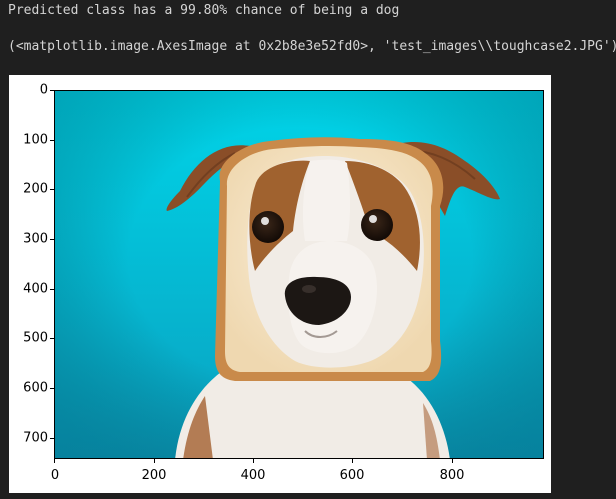 The height and width of the screenshot is (499, 616). Describe the element at coordinates (35, 239) in the screenshot. I see `y-tick-label: 300` at that location.